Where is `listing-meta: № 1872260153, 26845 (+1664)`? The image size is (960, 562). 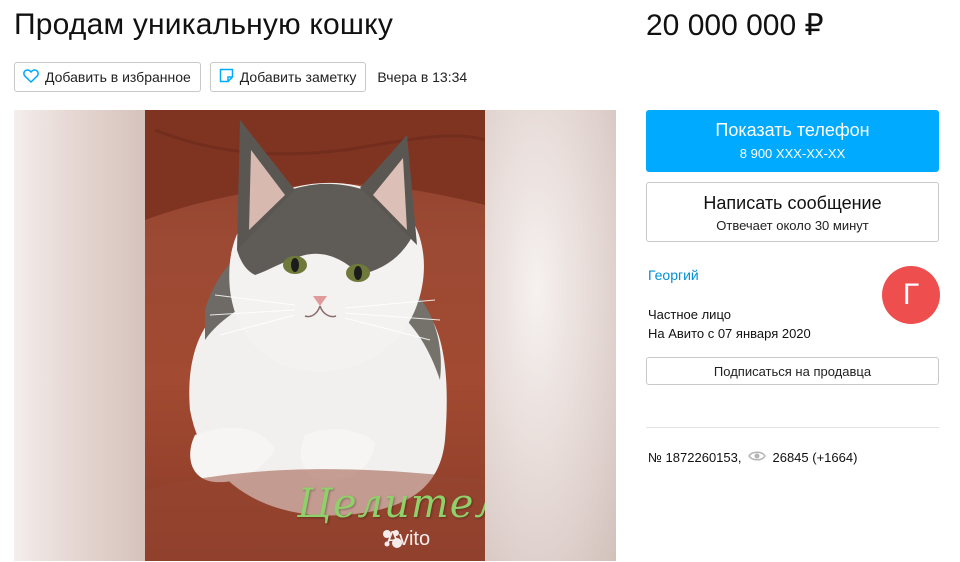
listing-meta: № 1872260153, 26845 (+1664) is located at coordinates (752, 457).